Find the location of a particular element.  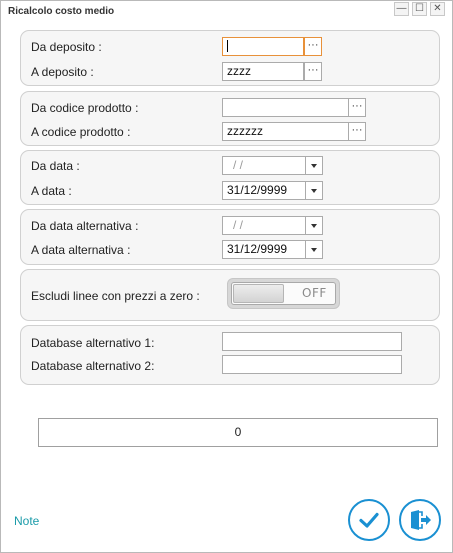

a-deposito-label: A deposito : is located at coordinates (62, 72).